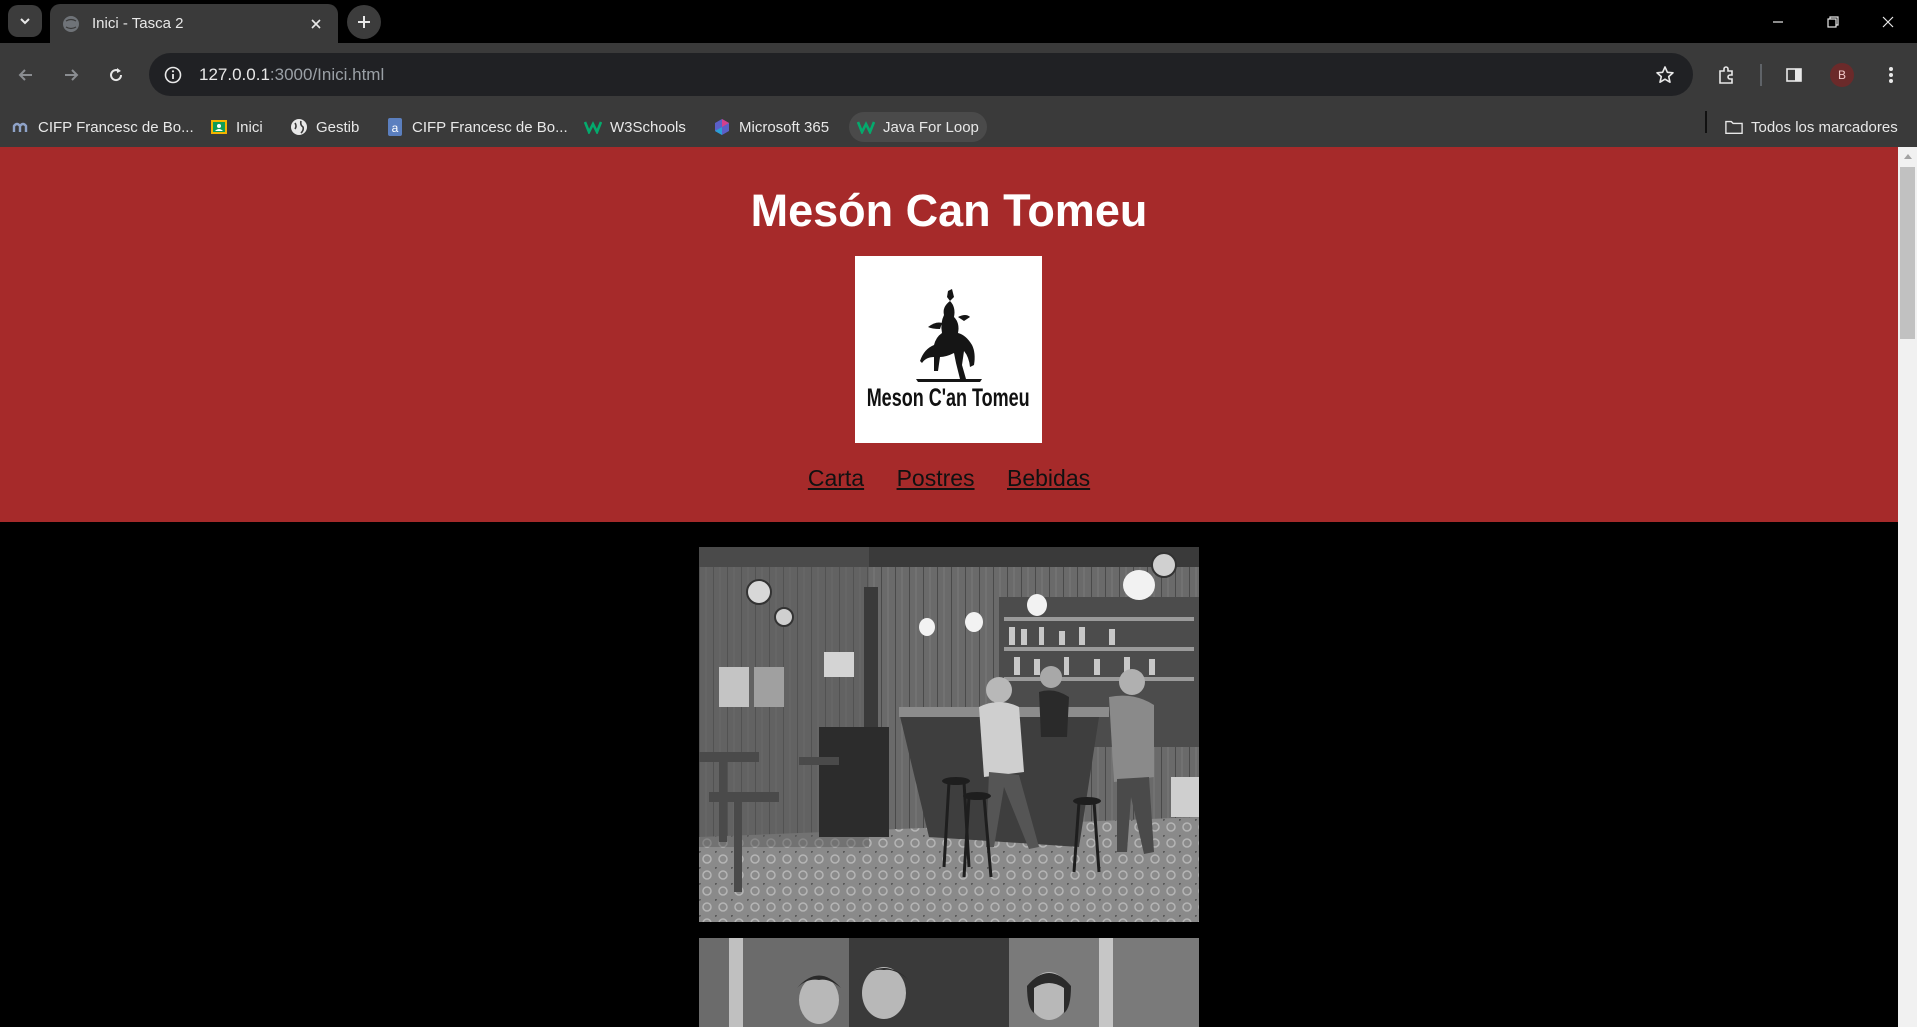 This screenshot has width=1917, height=1027. Describe the element at coordinates (949, 210) in the screenshot. I see `page-title: Mesón Can Tomeu` at that location.